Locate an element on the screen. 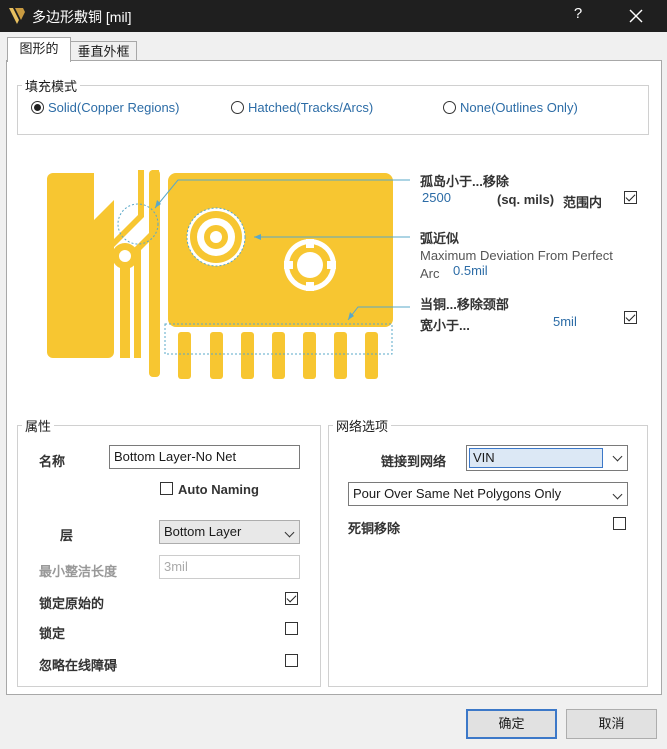 Image resolution: width=667 pixels, height=749 pixels. min-length-input: 3mil is located at coordinates (229, 567).